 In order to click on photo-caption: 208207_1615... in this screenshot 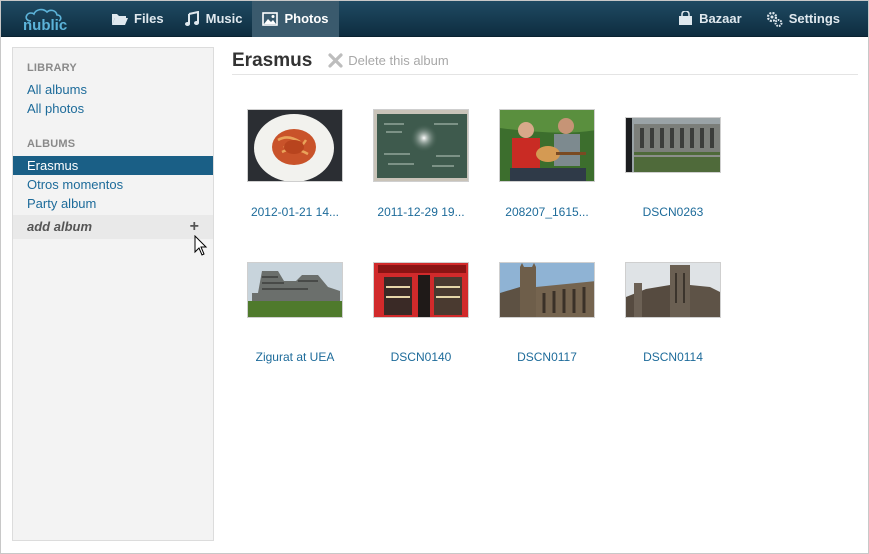, I will do `click(547, 212)`.